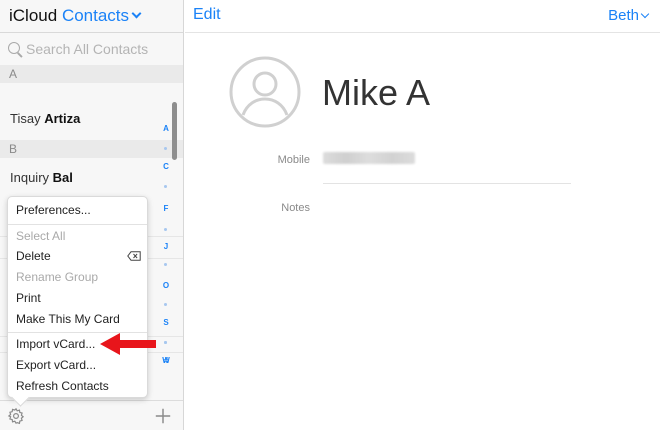  What do you see at coordinates (128, 344) in the screenshot?
I see `annotation-arrow-icon` at bounding box center [128, 344].